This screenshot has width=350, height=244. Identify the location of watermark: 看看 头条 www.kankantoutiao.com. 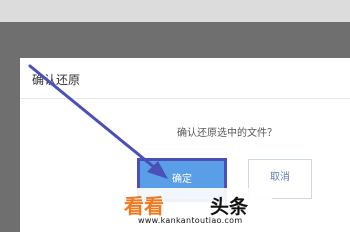
(192, 208).